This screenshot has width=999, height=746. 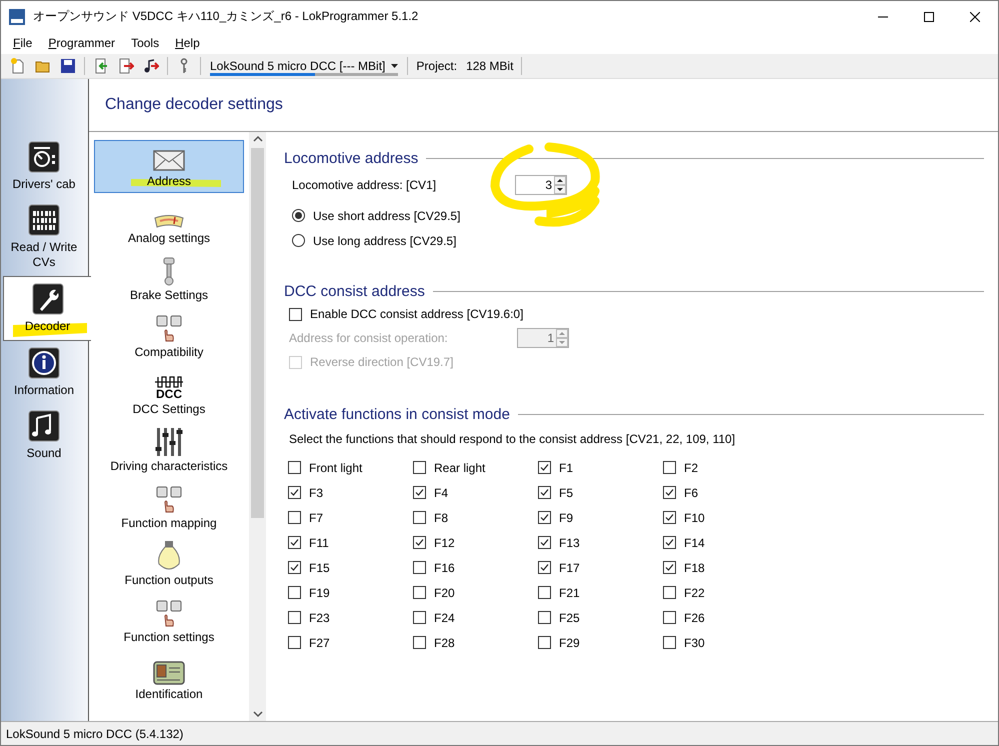 What do you see at coordinates (691, 467) in the screenshot?
I see `checkbox-label: F2` at bounding box center [691, 467].